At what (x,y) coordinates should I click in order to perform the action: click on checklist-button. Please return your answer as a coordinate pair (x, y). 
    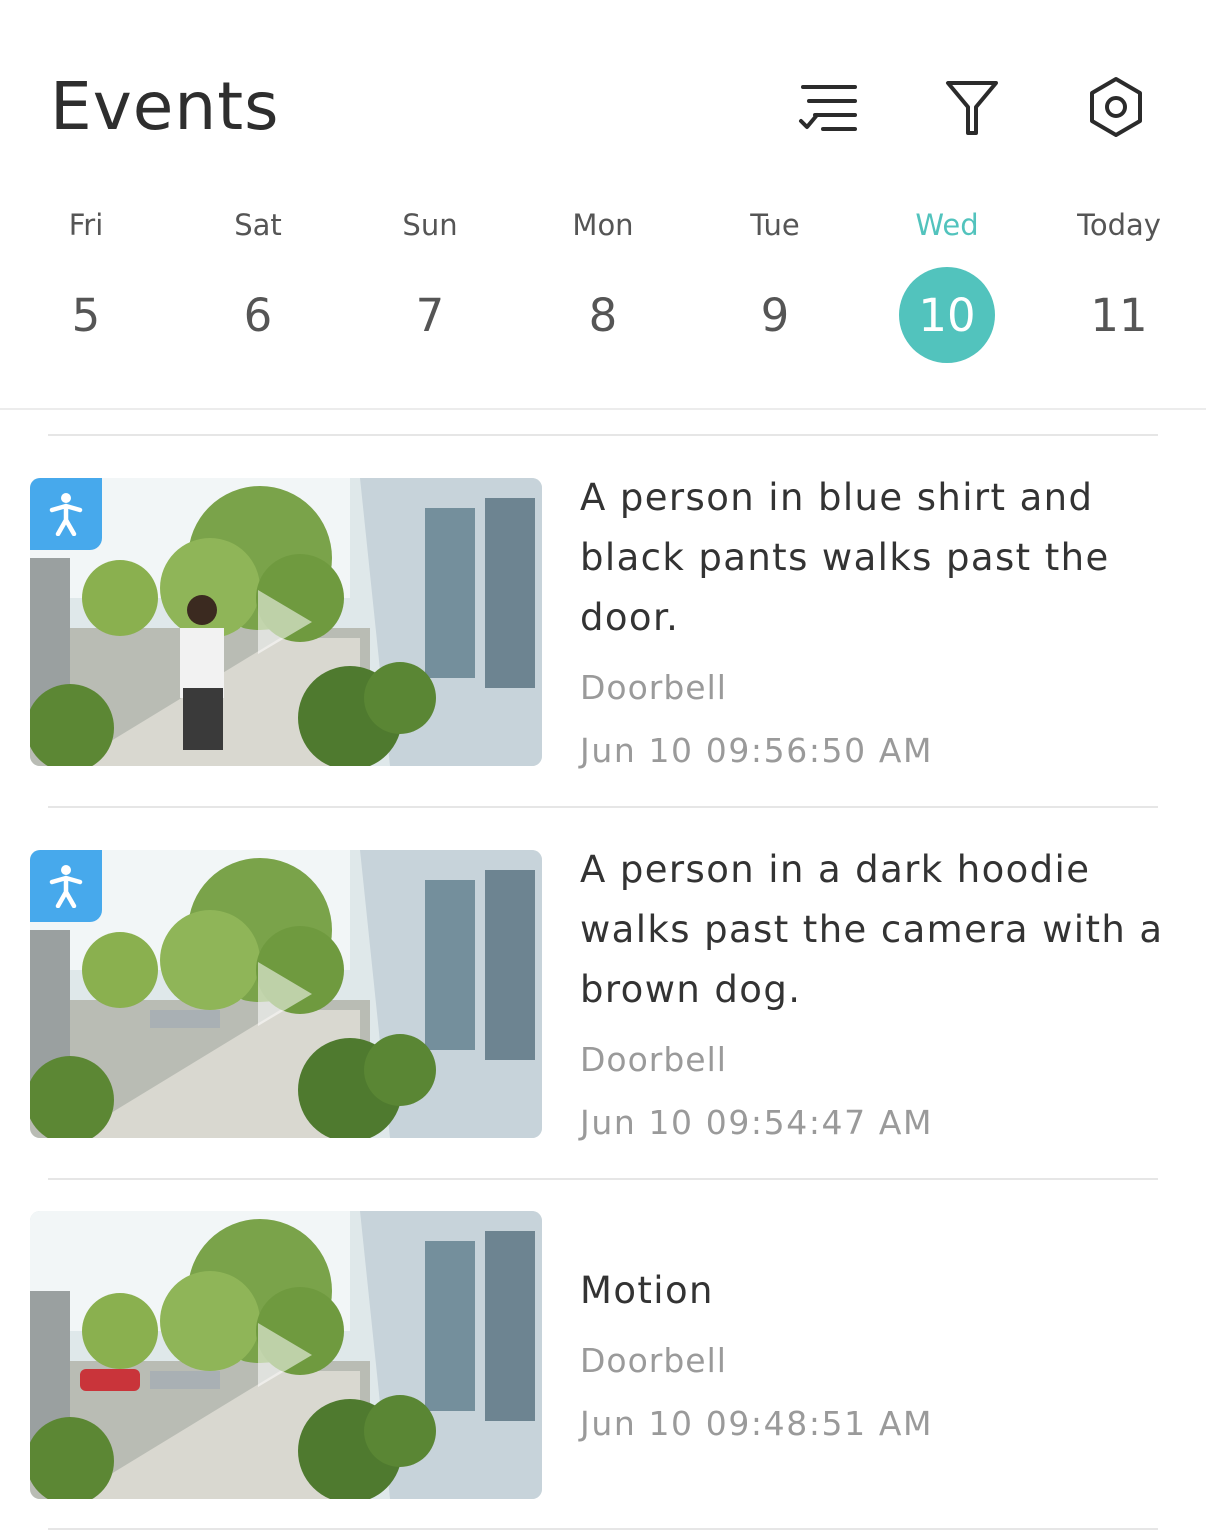
    Looking at the image, I should click on (827, 107).